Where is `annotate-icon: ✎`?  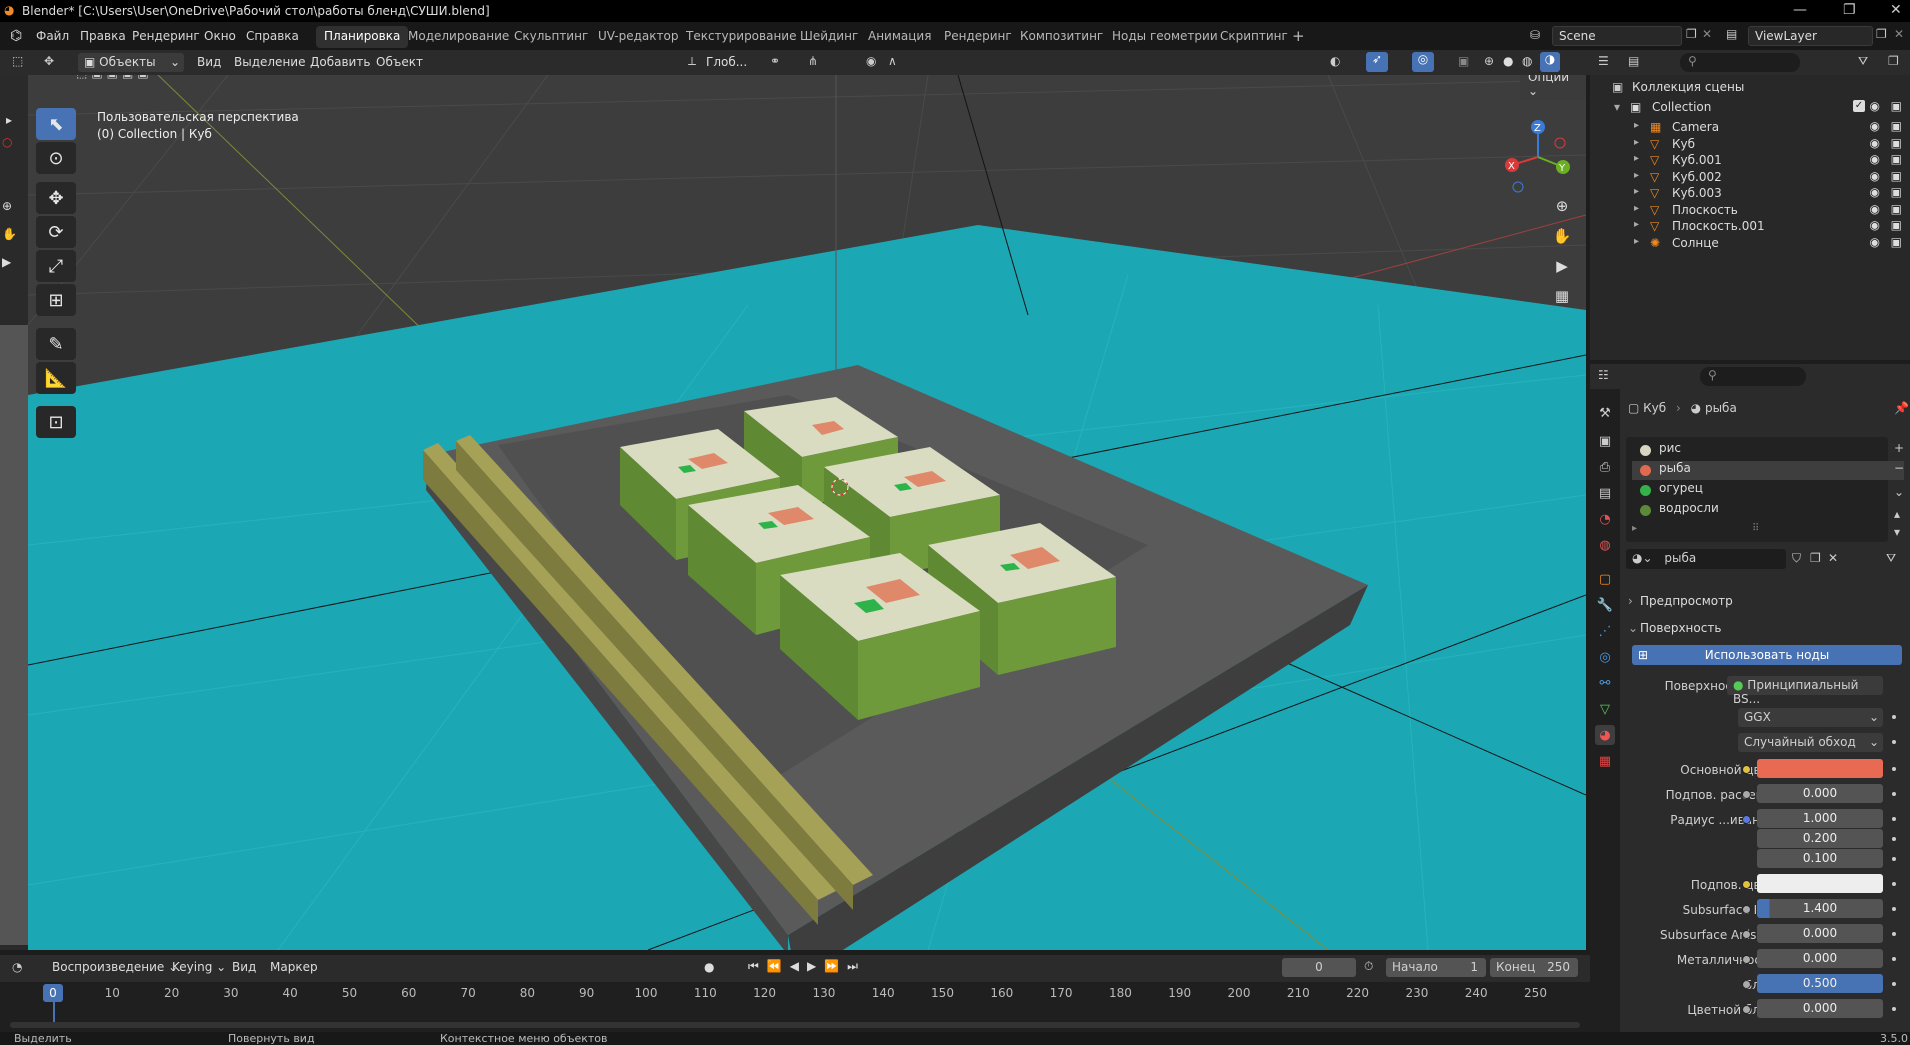
annotate-icon: ✎ is located at coordinates (56, 344).